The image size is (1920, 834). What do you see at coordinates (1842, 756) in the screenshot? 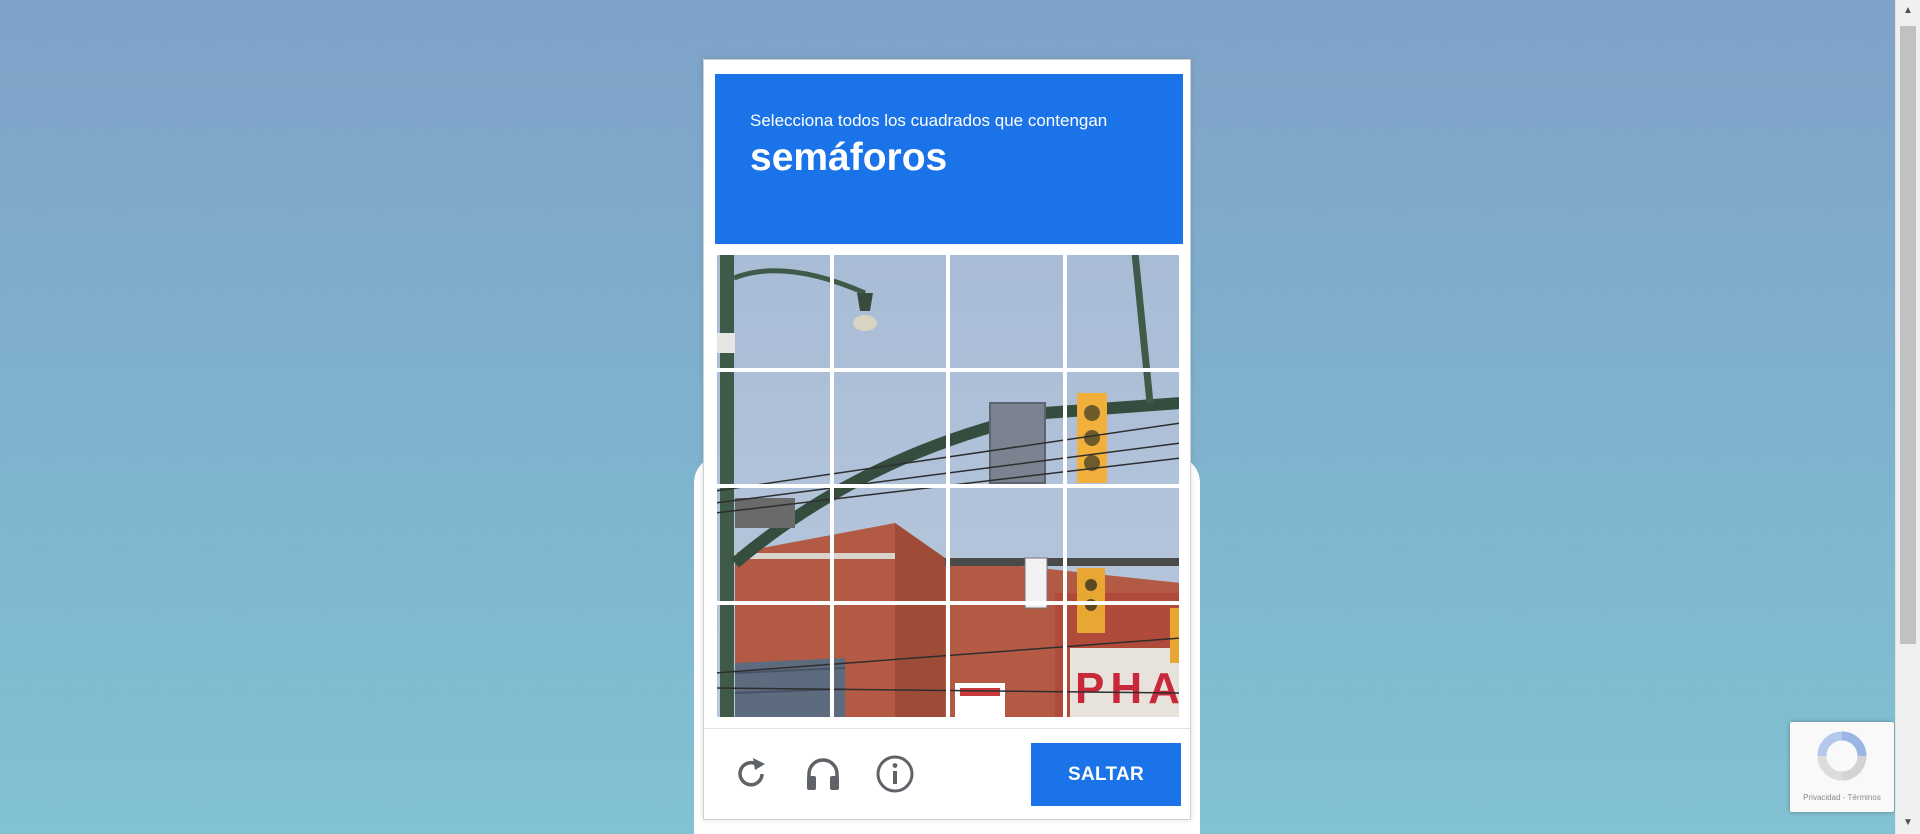
I see `recaptcha-logo-icon` at bounding box center [1842, 756].